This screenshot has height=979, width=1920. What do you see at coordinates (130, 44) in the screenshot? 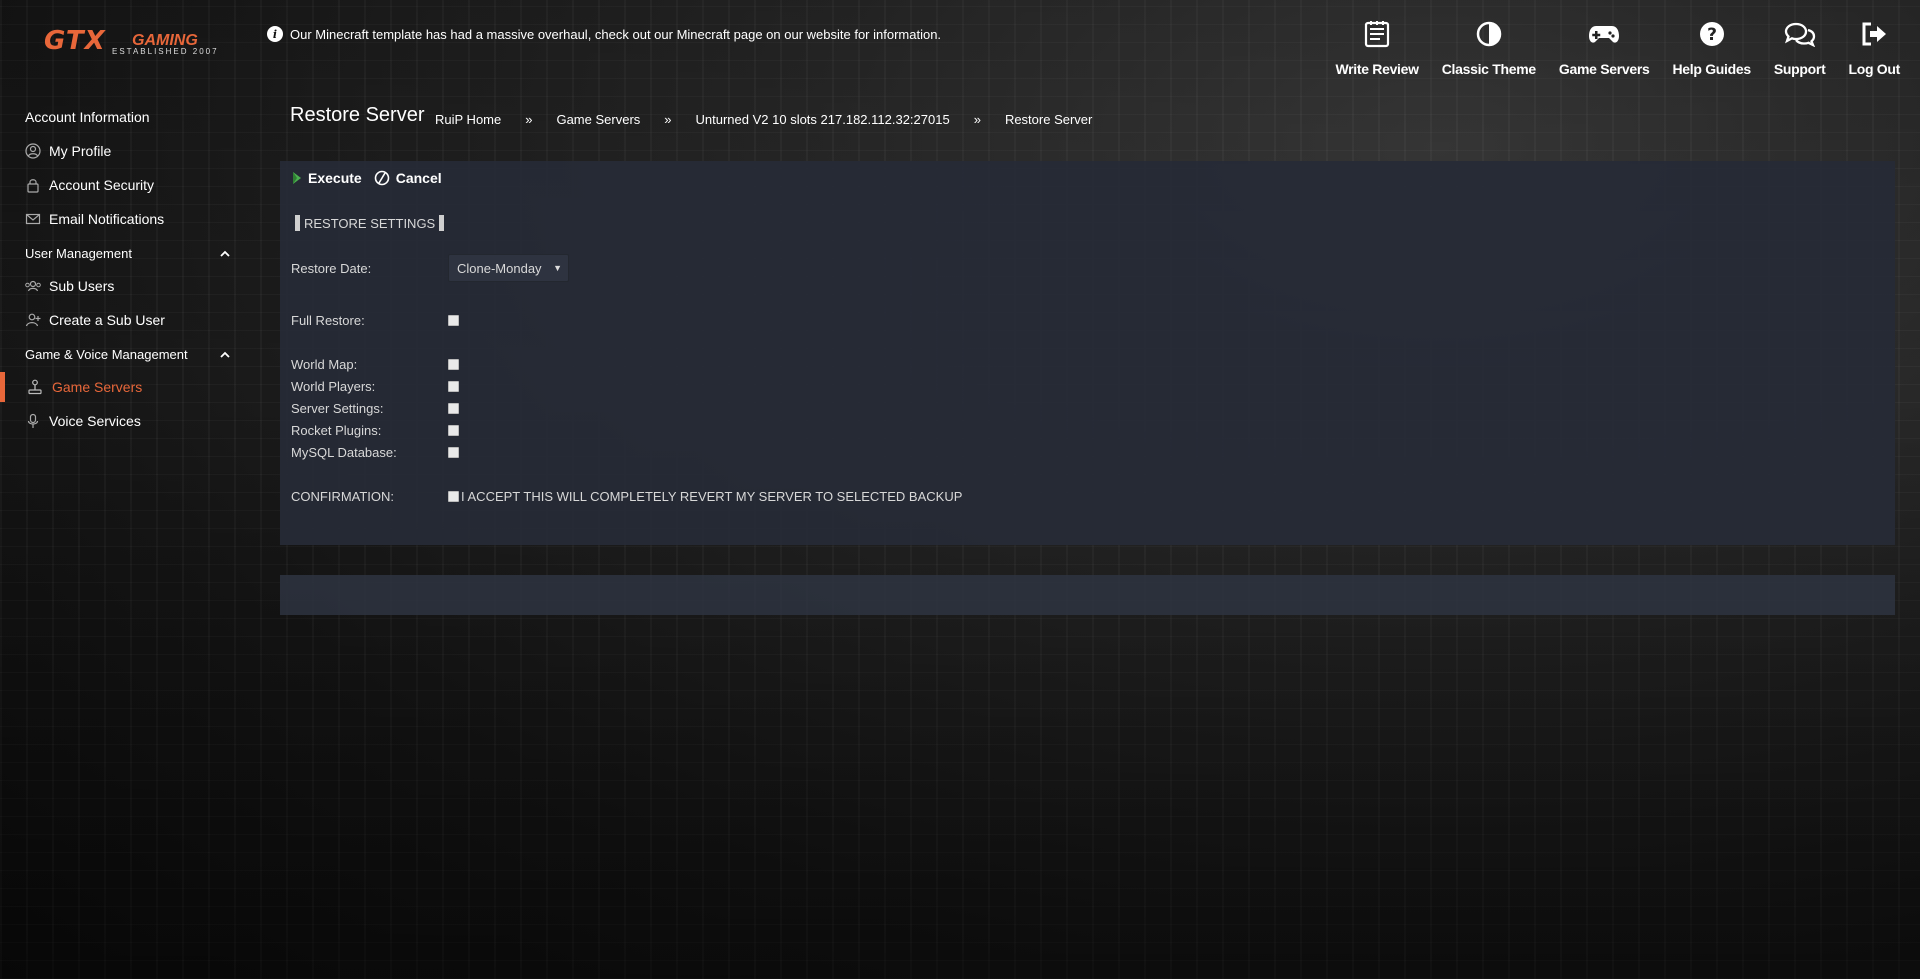
I see `gtx-gaming-logo: GTX GAMING ESTABLISHED 2007` at bounding box center [130, 44].